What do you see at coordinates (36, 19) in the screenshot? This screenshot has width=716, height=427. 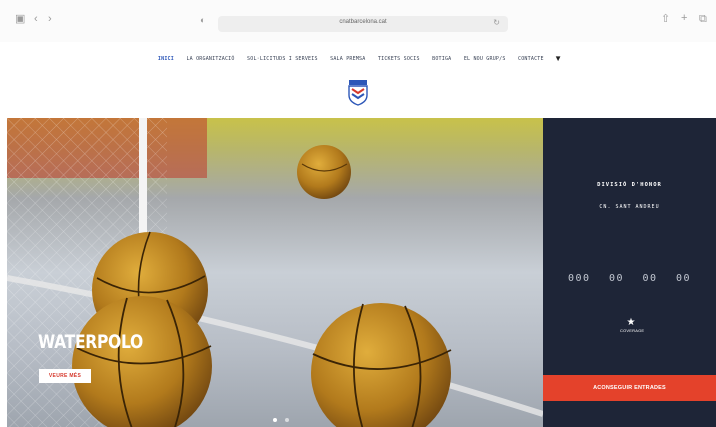 I see `back-icon: ‹` at bounding box center [36, 19].